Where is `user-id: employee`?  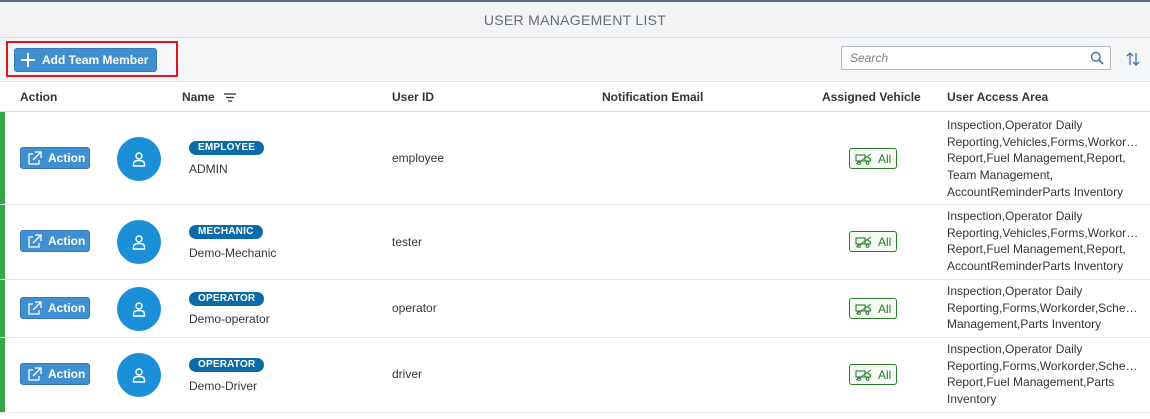
user-id: employee is located at coordinates (418, 158).